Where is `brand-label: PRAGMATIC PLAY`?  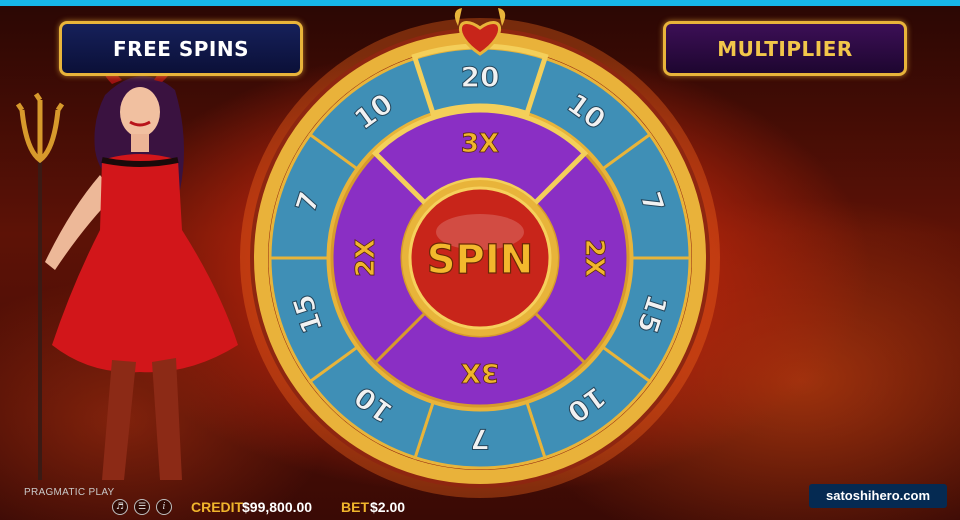
brand-label: PRAGMATIC PLAY is located at coordinates (69, 492).